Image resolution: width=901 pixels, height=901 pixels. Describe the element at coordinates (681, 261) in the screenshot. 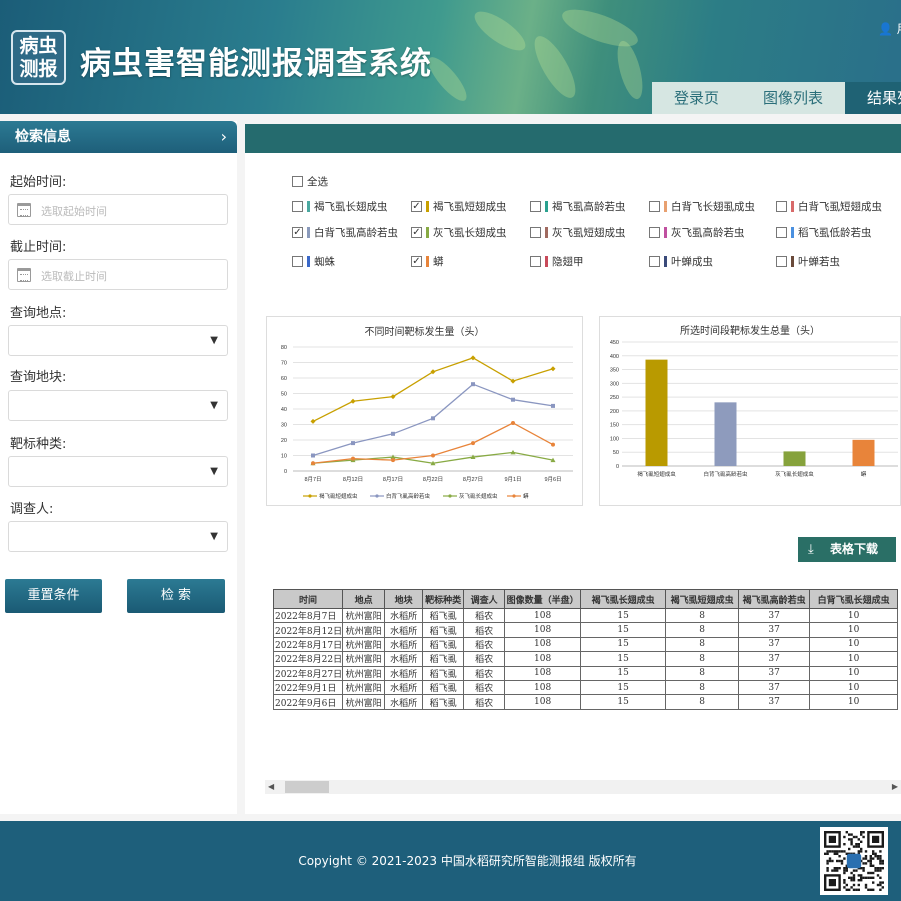

I see `target-filter-checkbox: 叶蝉成虫` at that location.